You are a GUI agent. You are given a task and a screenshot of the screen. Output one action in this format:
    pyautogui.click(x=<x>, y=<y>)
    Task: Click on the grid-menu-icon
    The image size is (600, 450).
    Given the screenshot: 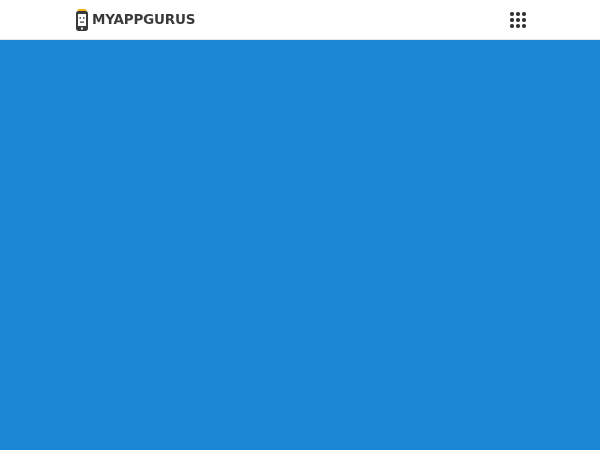 What is the action you would take?
    pyautogui.click(x=518, y=20)
    